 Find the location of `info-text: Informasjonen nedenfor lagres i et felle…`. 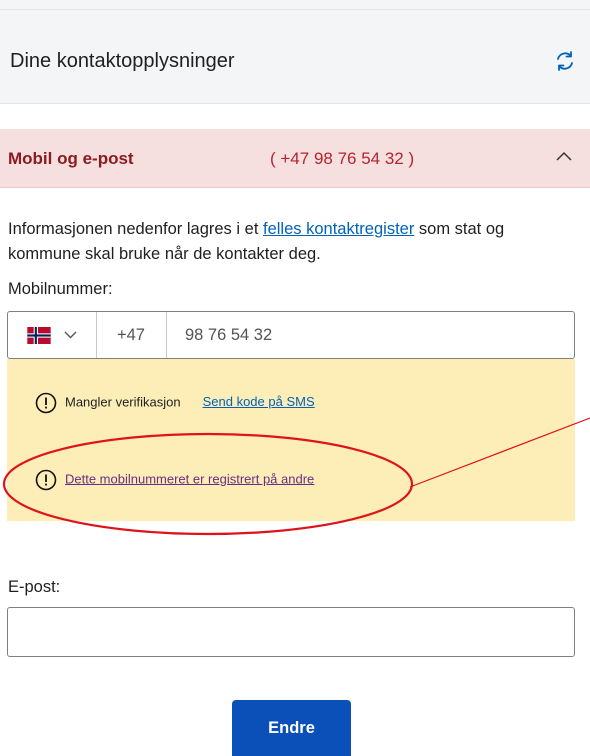

info-text: Informasjonen nedenfor lagres i et felle… is located at coordinates (294, 242).